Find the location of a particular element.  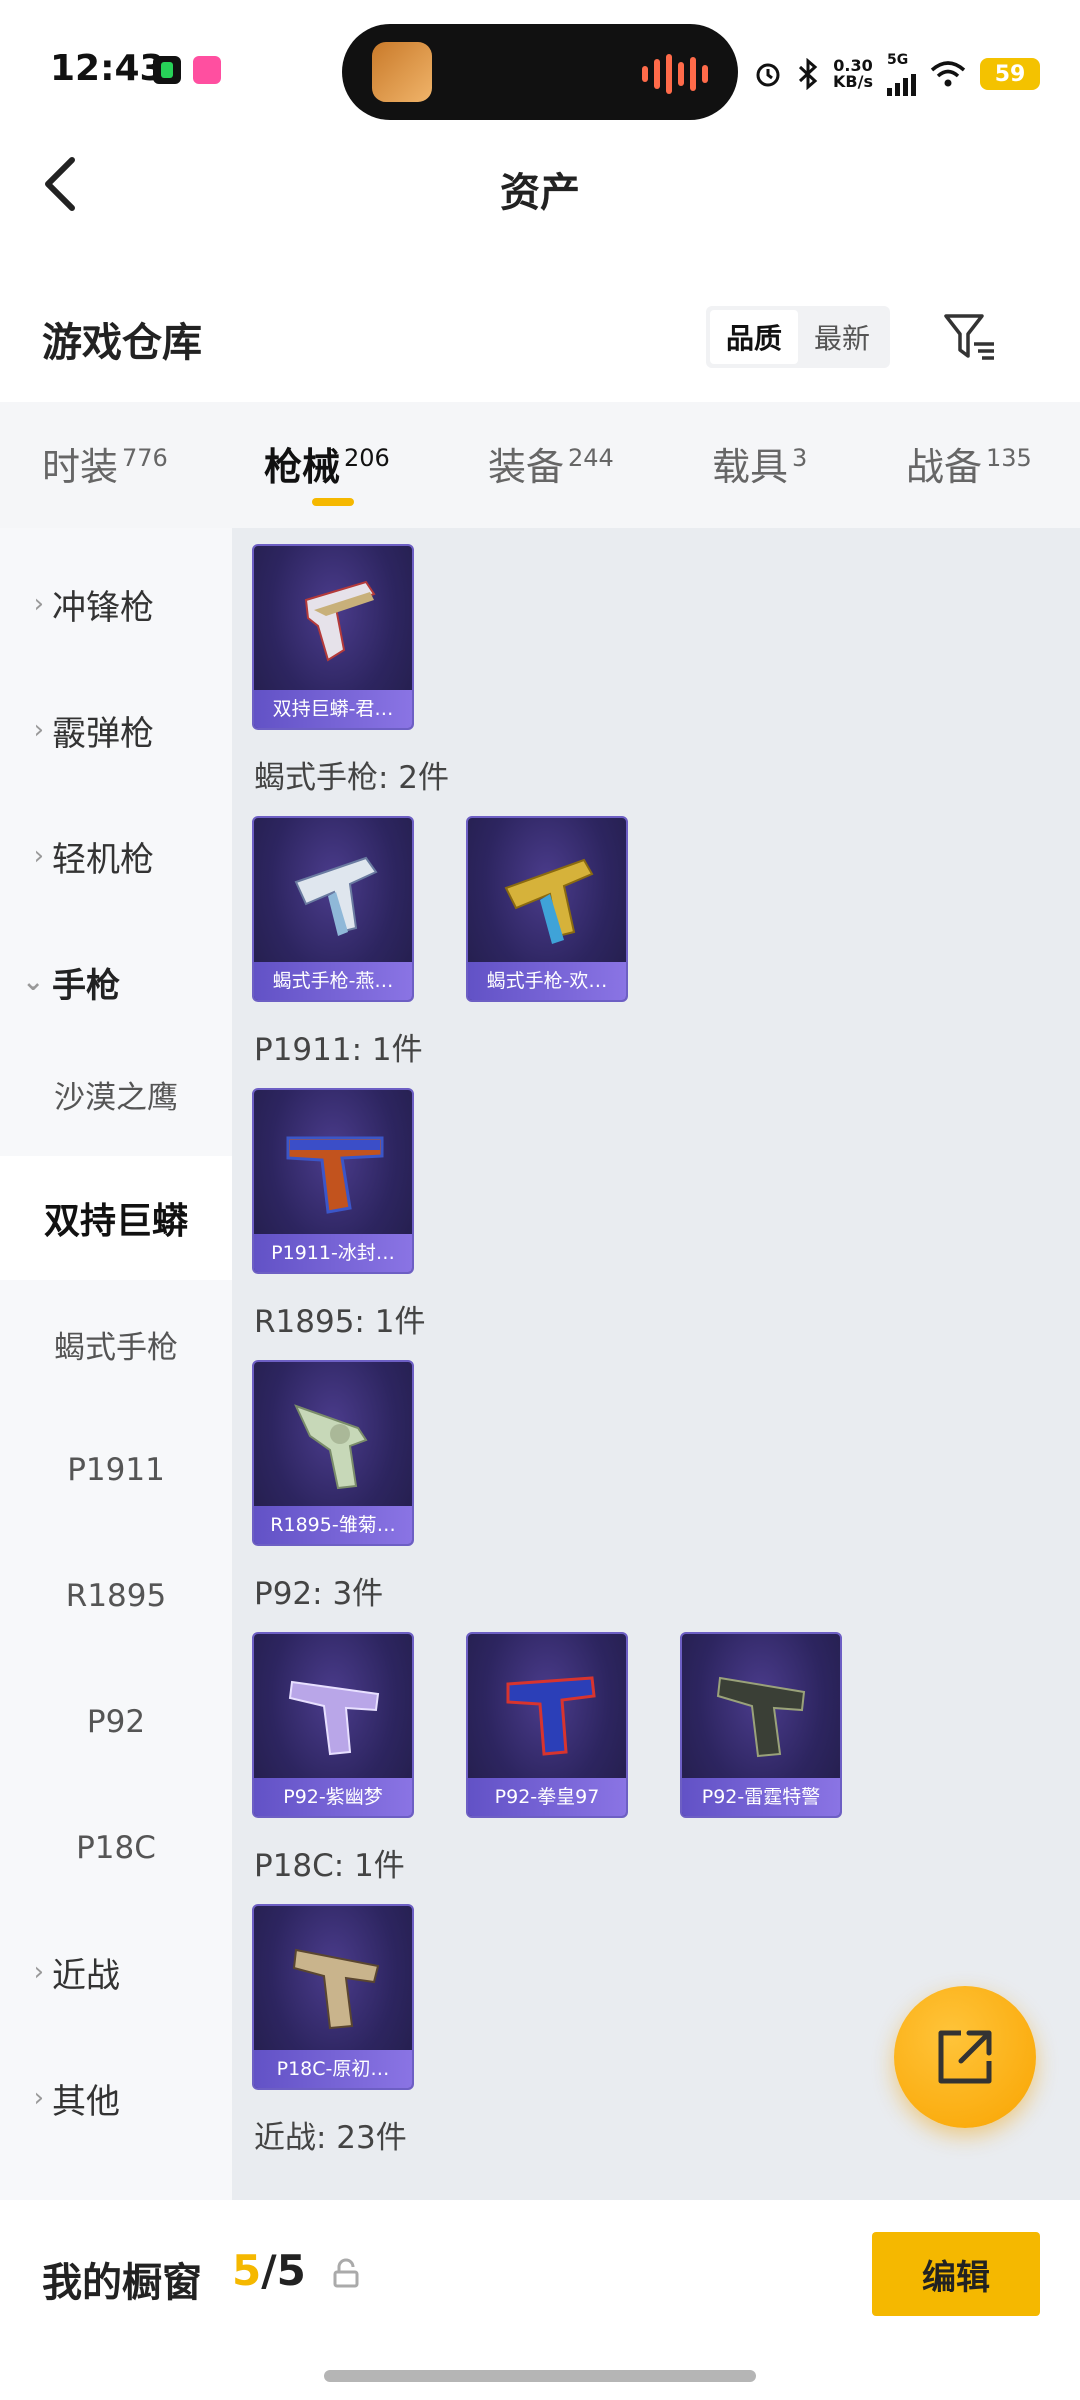

share-button is located at coordinates (965, 2057).